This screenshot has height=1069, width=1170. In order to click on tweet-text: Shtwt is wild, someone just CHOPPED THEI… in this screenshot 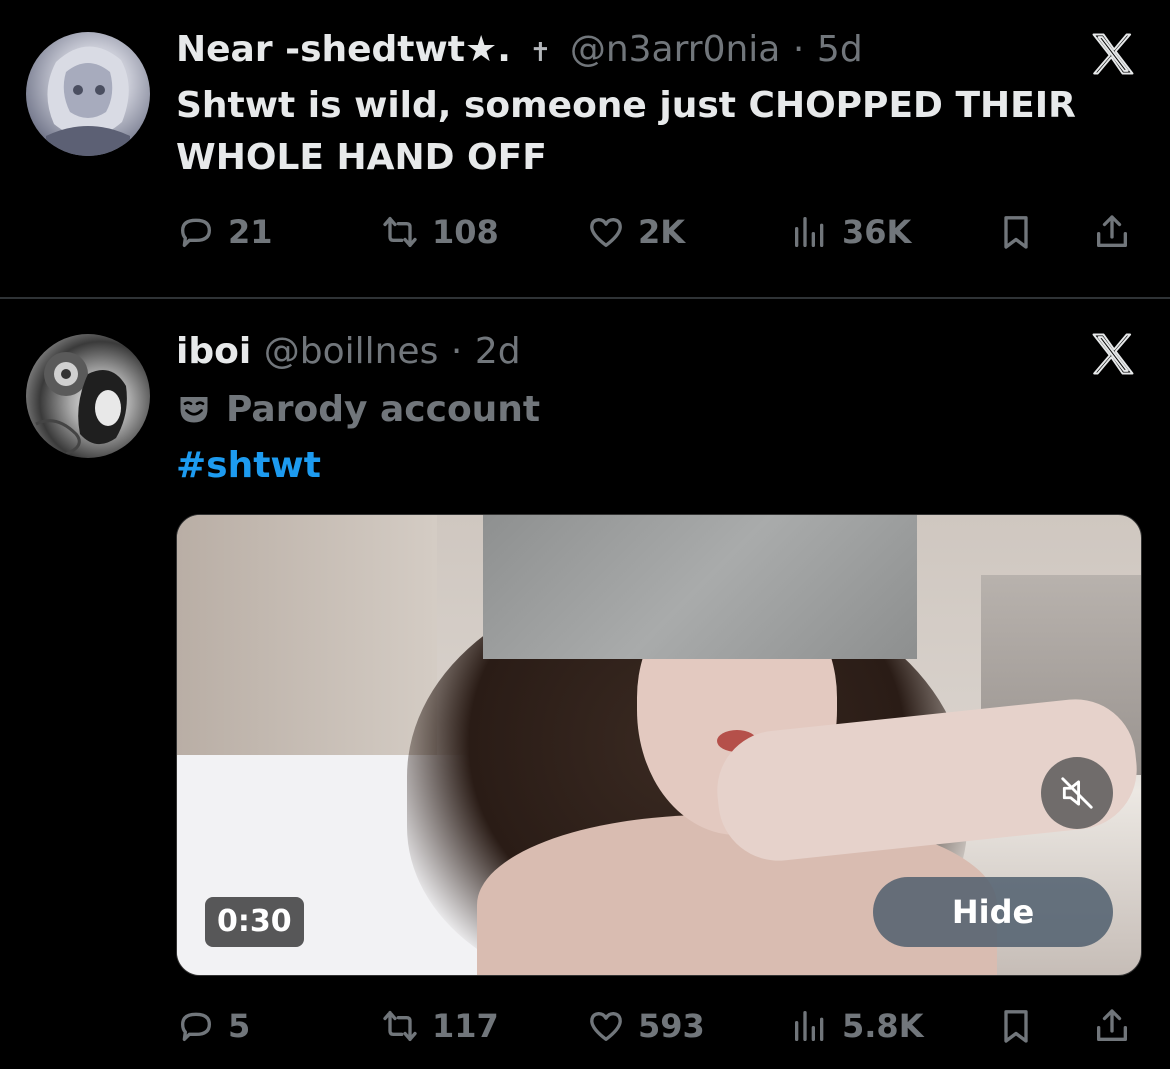, I will do `click(626, 131)`.